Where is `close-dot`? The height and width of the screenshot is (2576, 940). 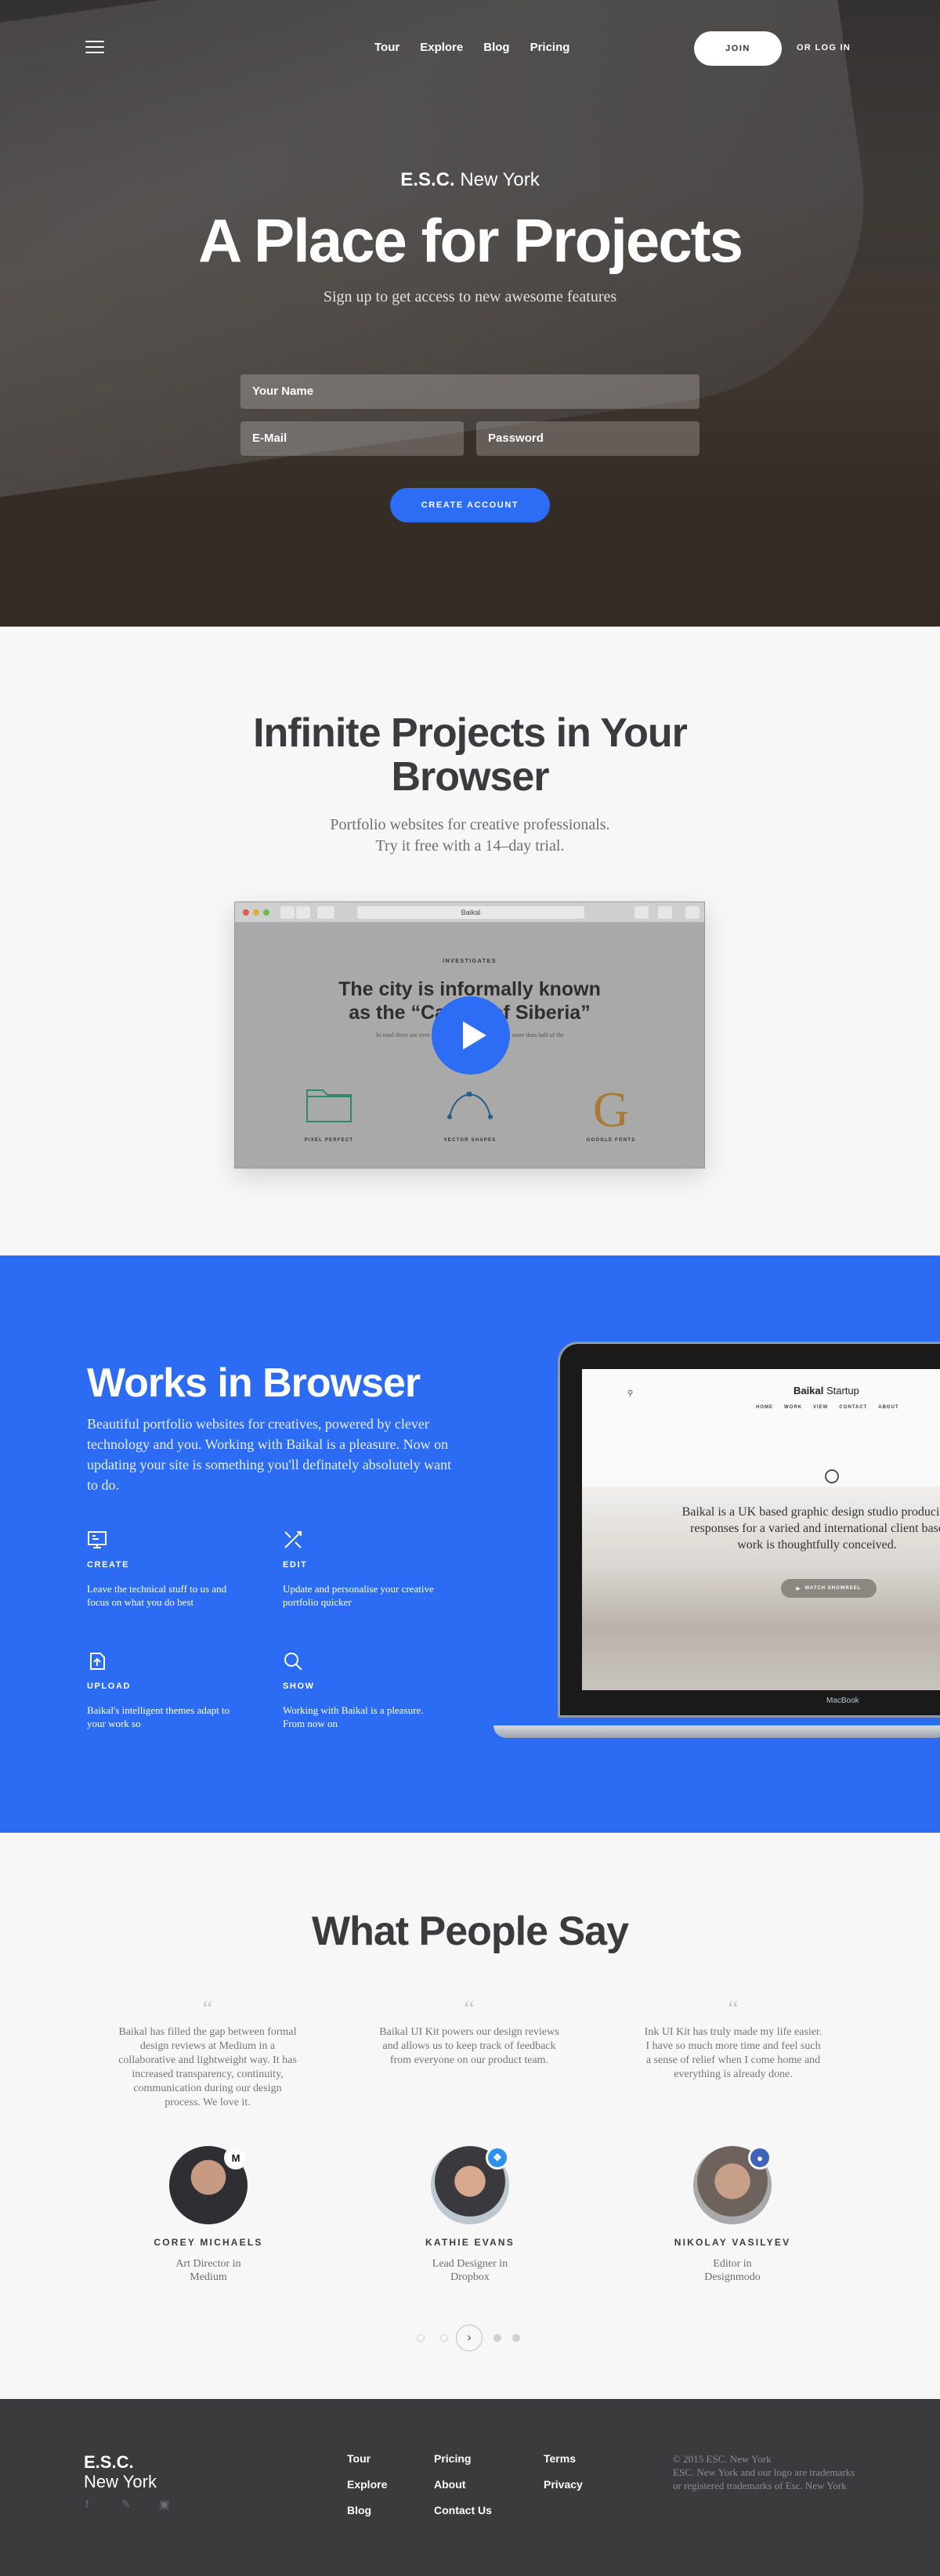 close-dot is located at coordinates (246, 912).